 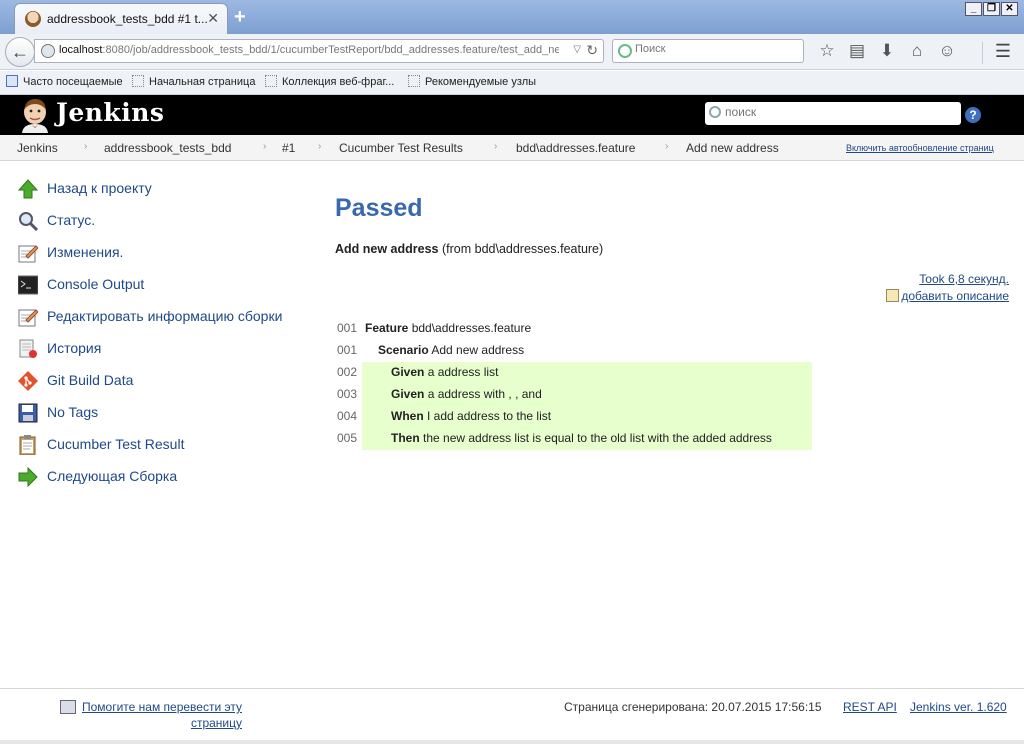 I want to click on breadcrumb-build: #1, so click(x=288, y=148).